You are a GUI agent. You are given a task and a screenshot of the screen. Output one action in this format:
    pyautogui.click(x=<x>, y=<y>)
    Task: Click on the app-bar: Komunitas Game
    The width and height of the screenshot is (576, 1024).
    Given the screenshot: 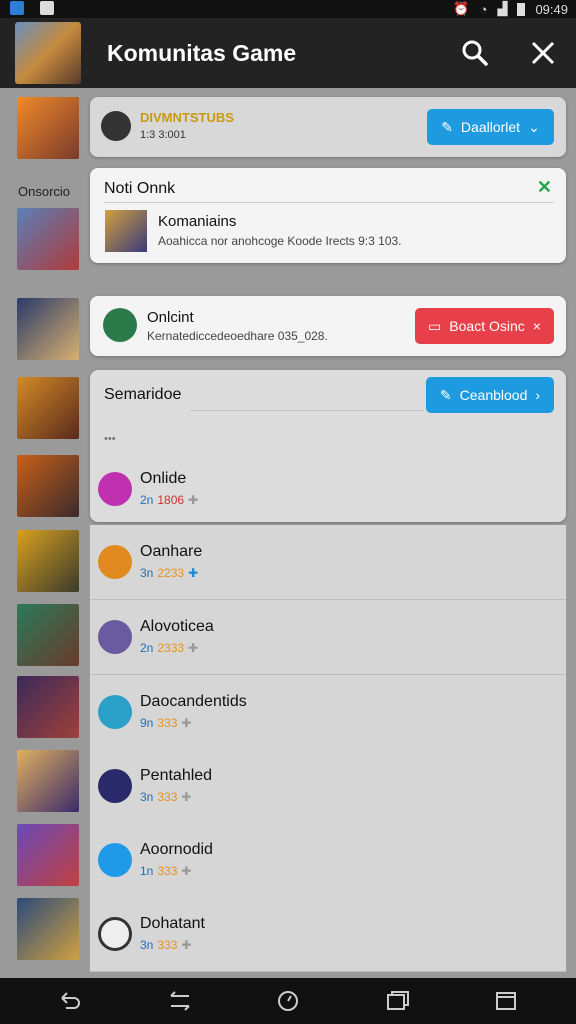 What is the action you would take?
    pyautogui.click(x=288, y=53)
    